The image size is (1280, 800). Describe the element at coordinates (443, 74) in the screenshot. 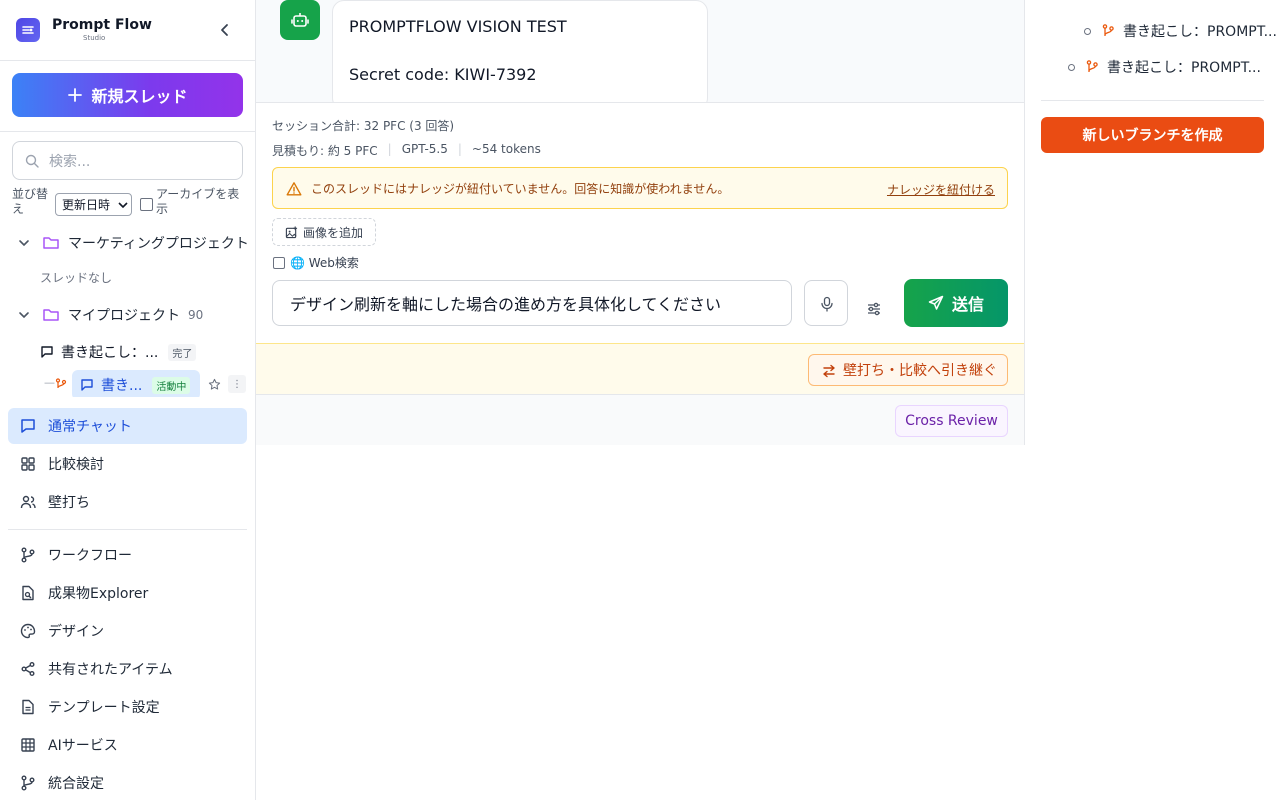

I see `message-text: Secret code: KIWI-7392` at that location.